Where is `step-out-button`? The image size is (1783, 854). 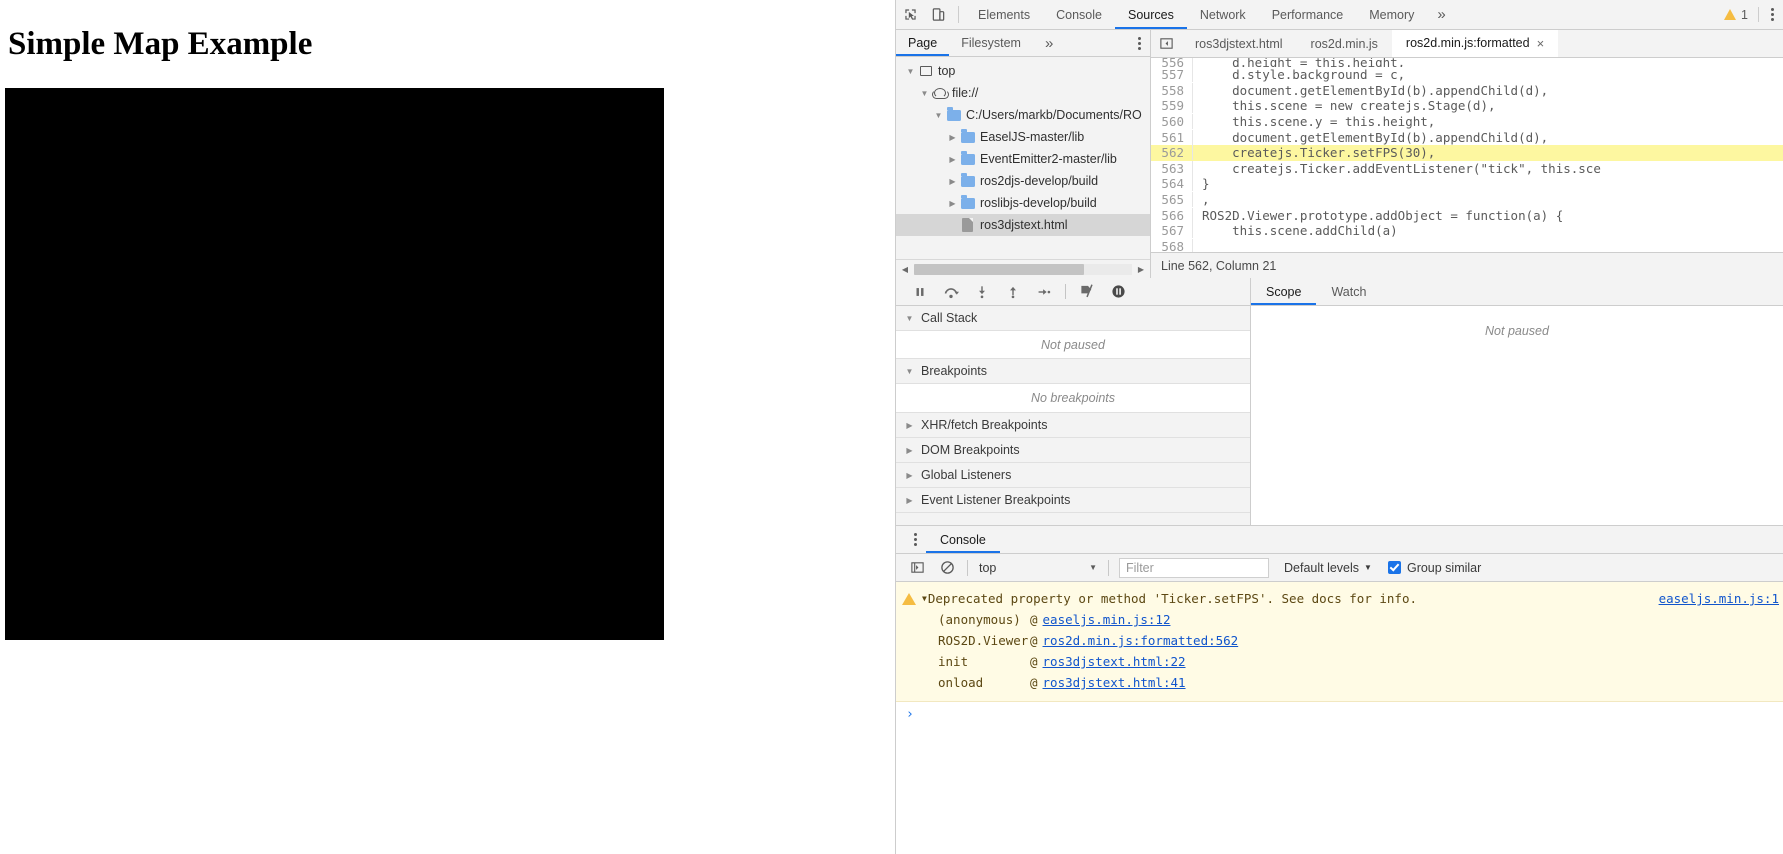 step-out-button is located at coordinates (1012, 292).